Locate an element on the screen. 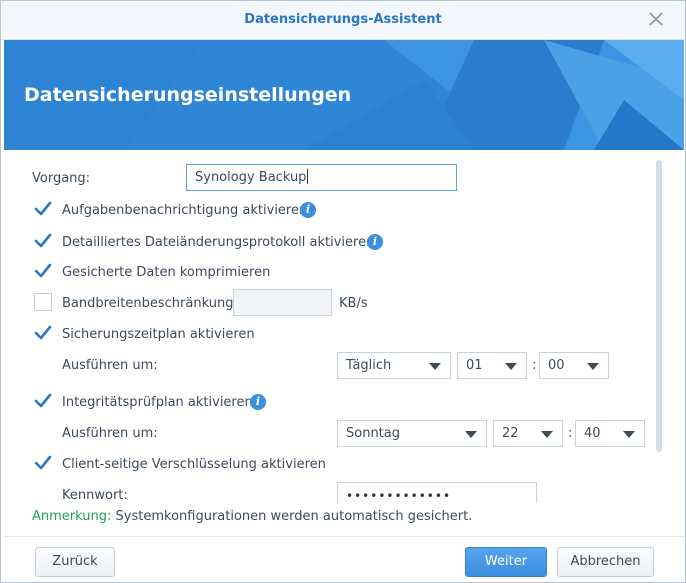 This screenshot has width=686, height=583. footer: Zurück Weiter Abbrechen is located at coordinates (344, 559).